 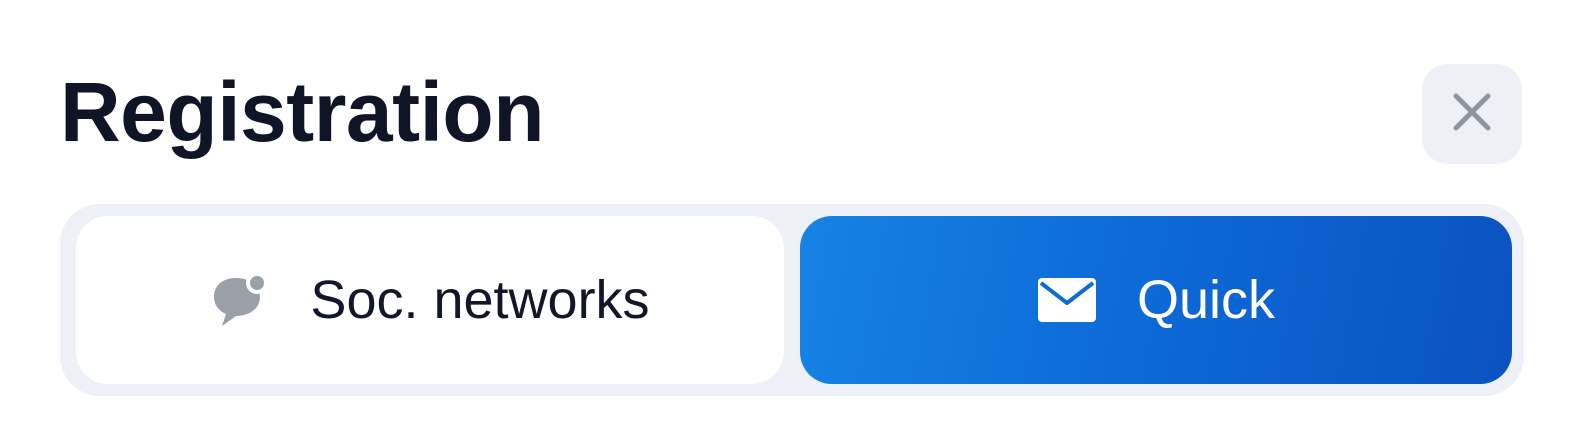 I want to click on envelope-icon, so click(x=1067, y=300).